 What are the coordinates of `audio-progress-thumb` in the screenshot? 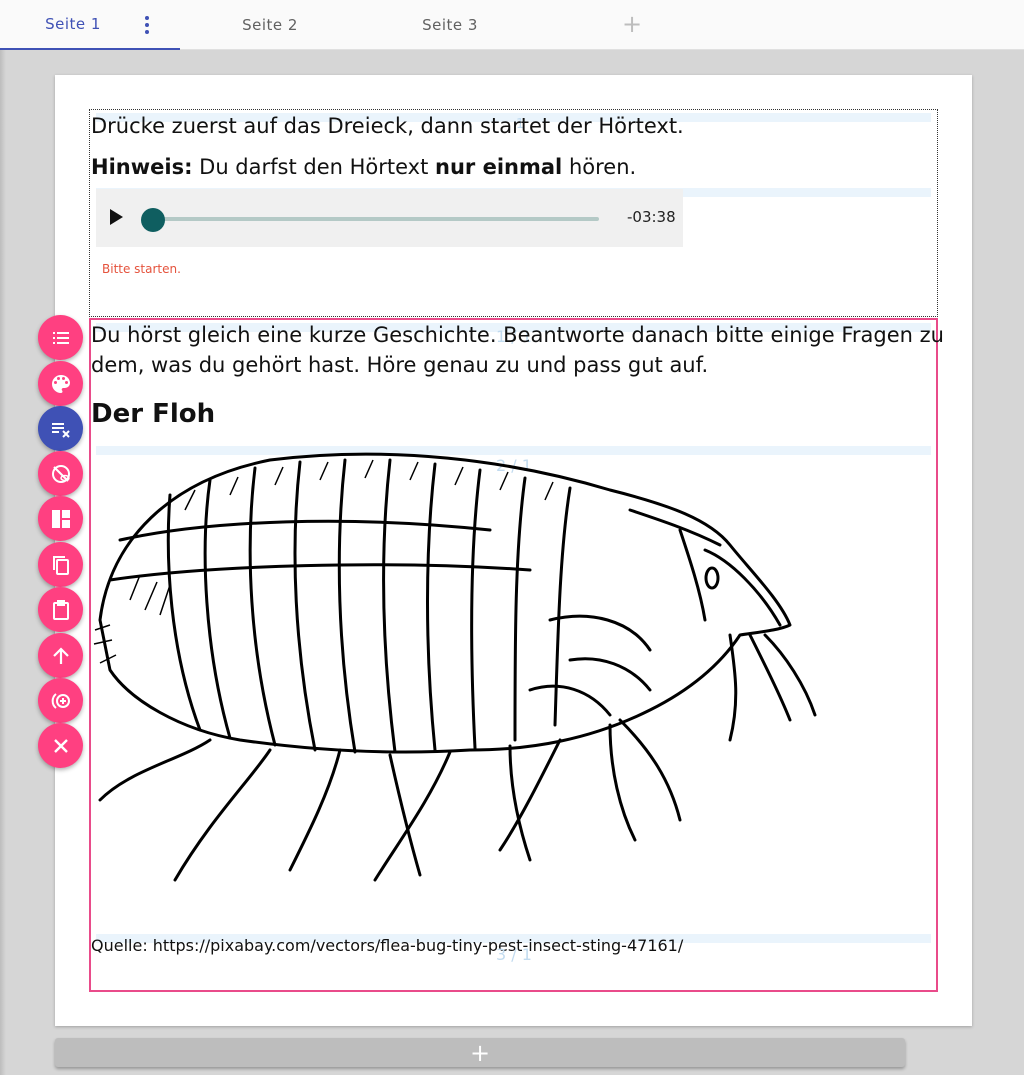 It's located at (153, 220).